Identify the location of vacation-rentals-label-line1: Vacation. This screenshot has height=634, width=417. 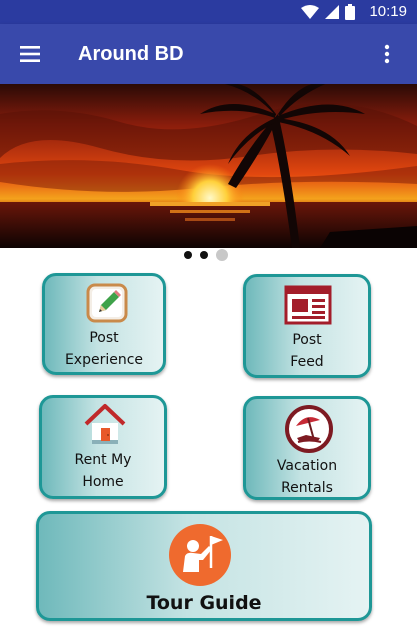
(307, 466).